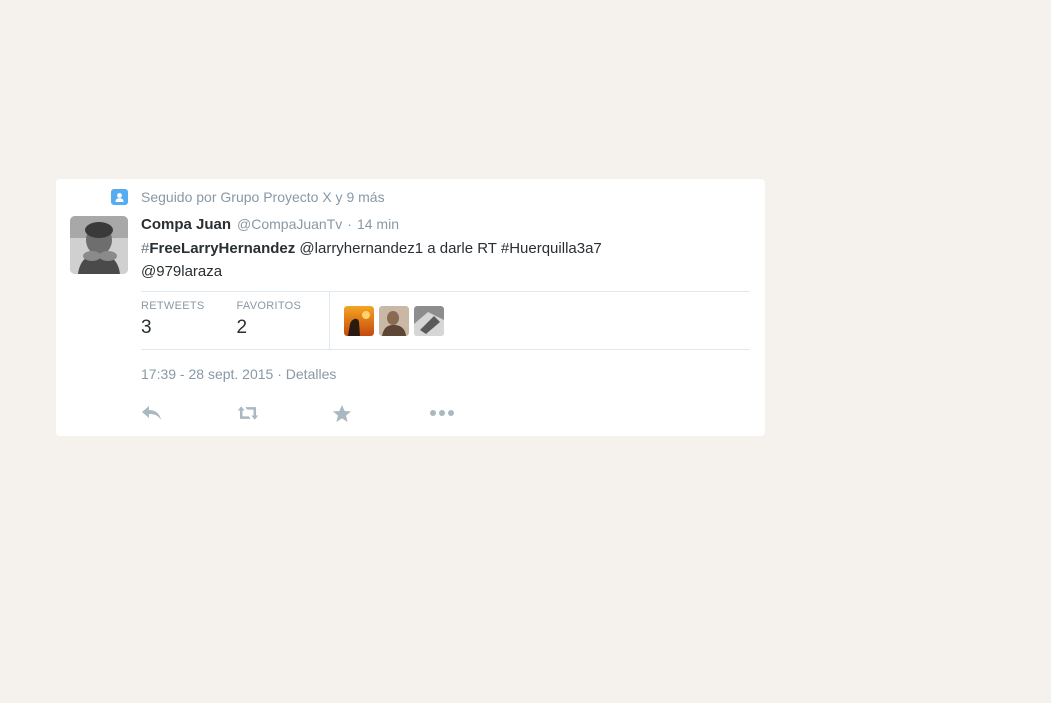 This screenshot has height=703, width=1051. Describe the element at coordinates (99, 245) in the screenshot. I see `avatar` at that location.